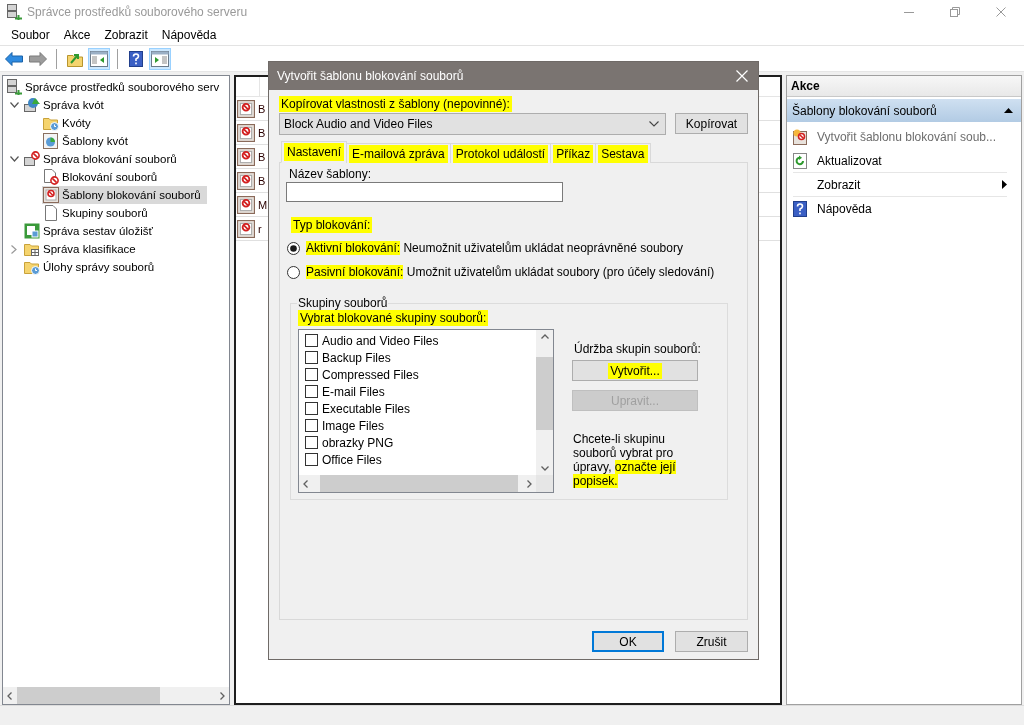  I want to click on forward-arrow-icon, so click(38, 58).